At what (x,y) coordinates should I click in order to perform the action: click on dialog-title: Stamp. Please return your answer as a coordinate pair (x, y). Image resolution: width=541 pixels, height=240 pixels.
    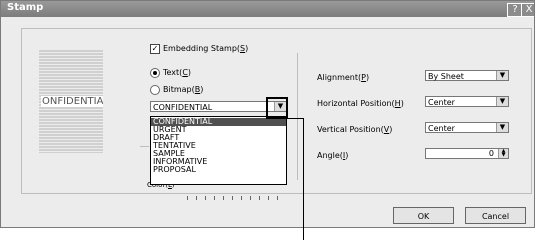
    Looking at the image, I should click on (25, 7).